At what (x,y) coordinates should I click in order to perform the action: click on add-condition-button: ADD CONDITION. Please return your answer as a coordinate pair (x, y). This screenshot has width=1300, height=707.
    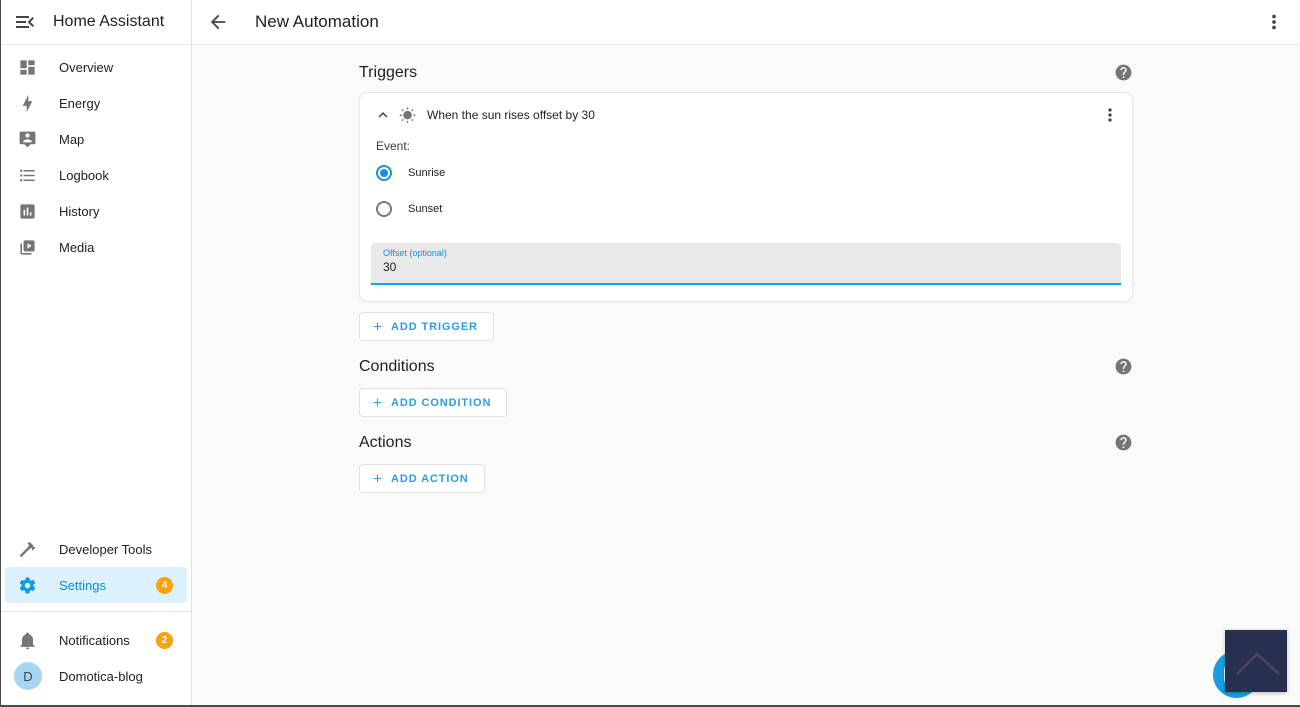
    Looking at the image, I should click on (433, 402).